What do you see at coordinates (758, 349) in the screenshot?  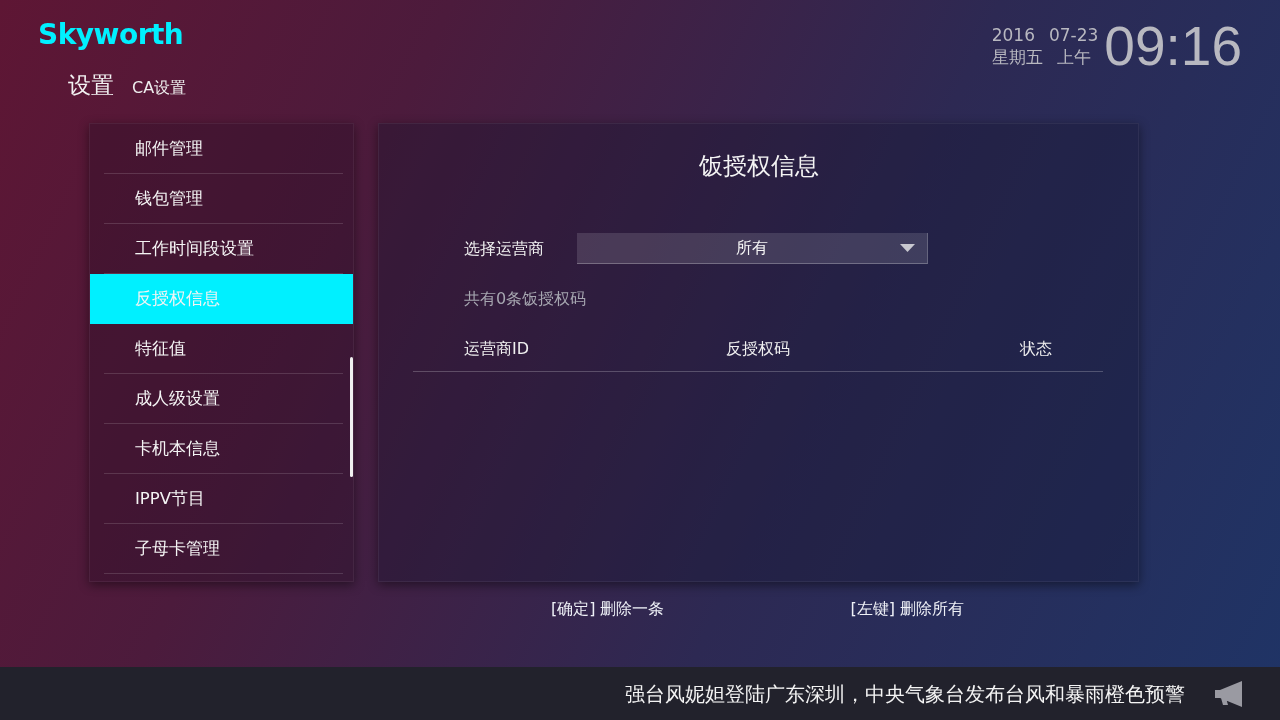 I see `column-header: 反授权码` at bounding box center [758, 349].